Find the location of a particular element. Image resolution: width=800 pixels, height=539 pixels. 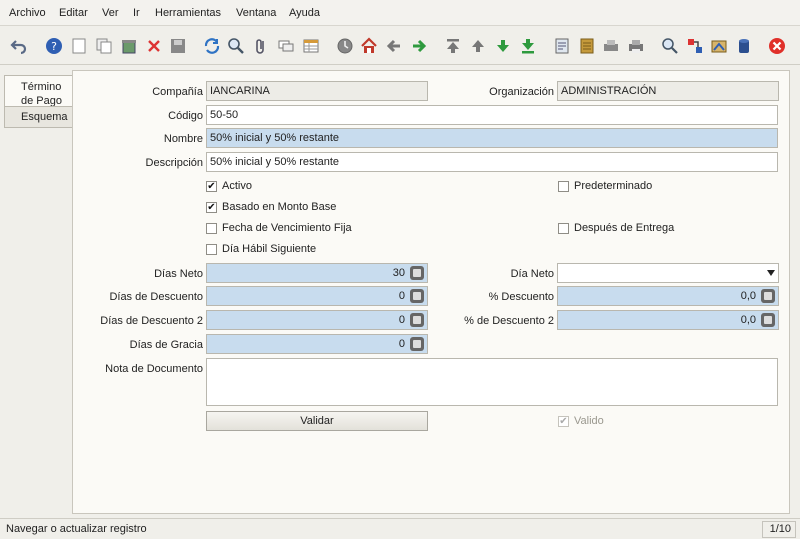

menu-ventana: Ventana is located at coordinates (256, 13).